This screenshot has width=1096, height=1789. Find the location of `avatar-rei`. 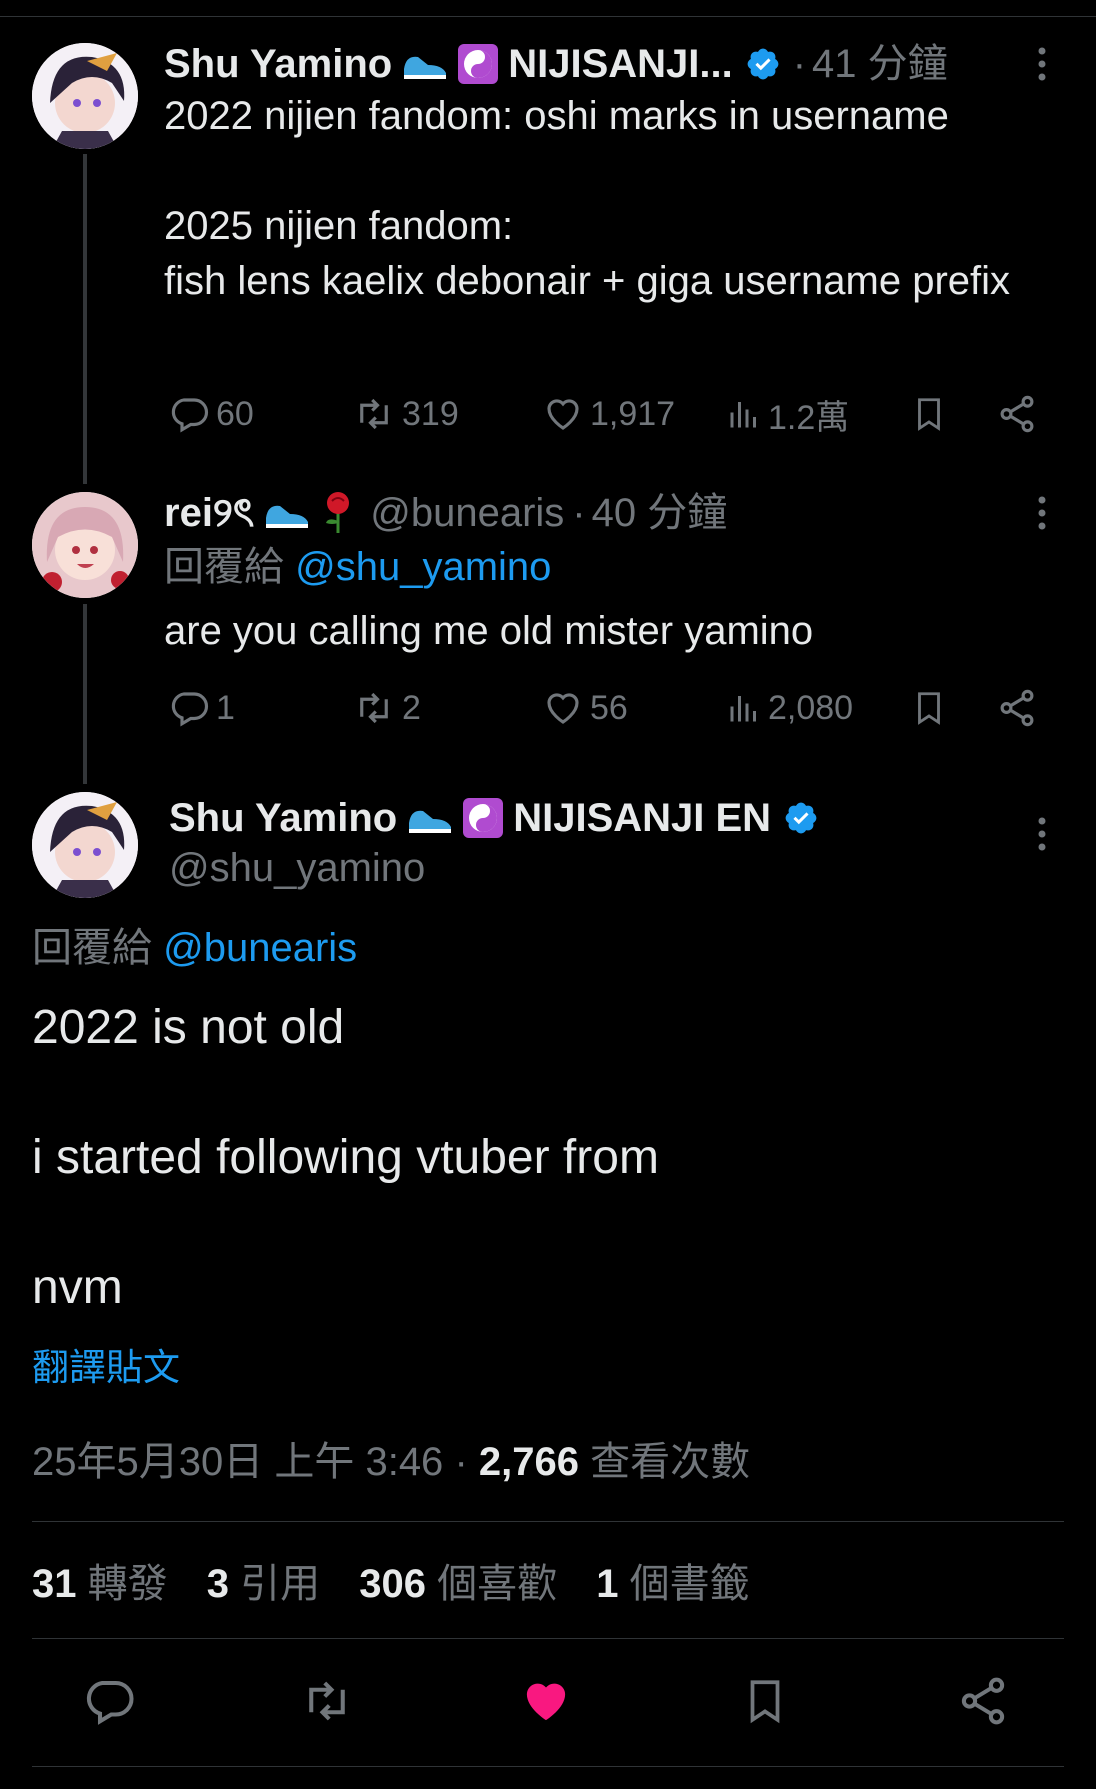

avatar-rei is located at coordinates (85, 545).